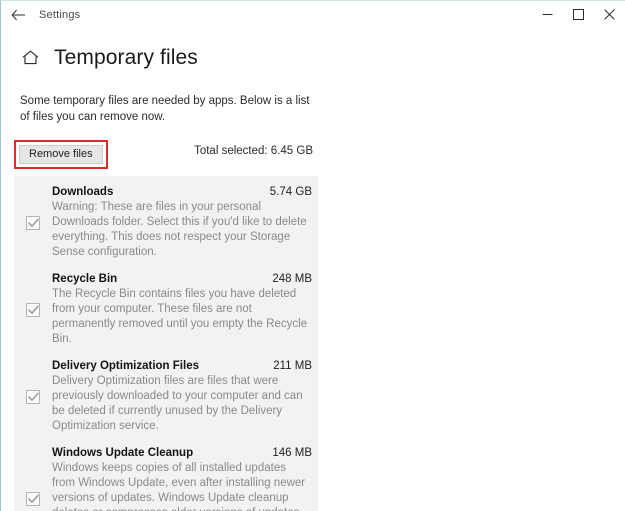 The image size is (625, 511). I want to click on file-item-name: Recycle Bin, so click(85, 279).